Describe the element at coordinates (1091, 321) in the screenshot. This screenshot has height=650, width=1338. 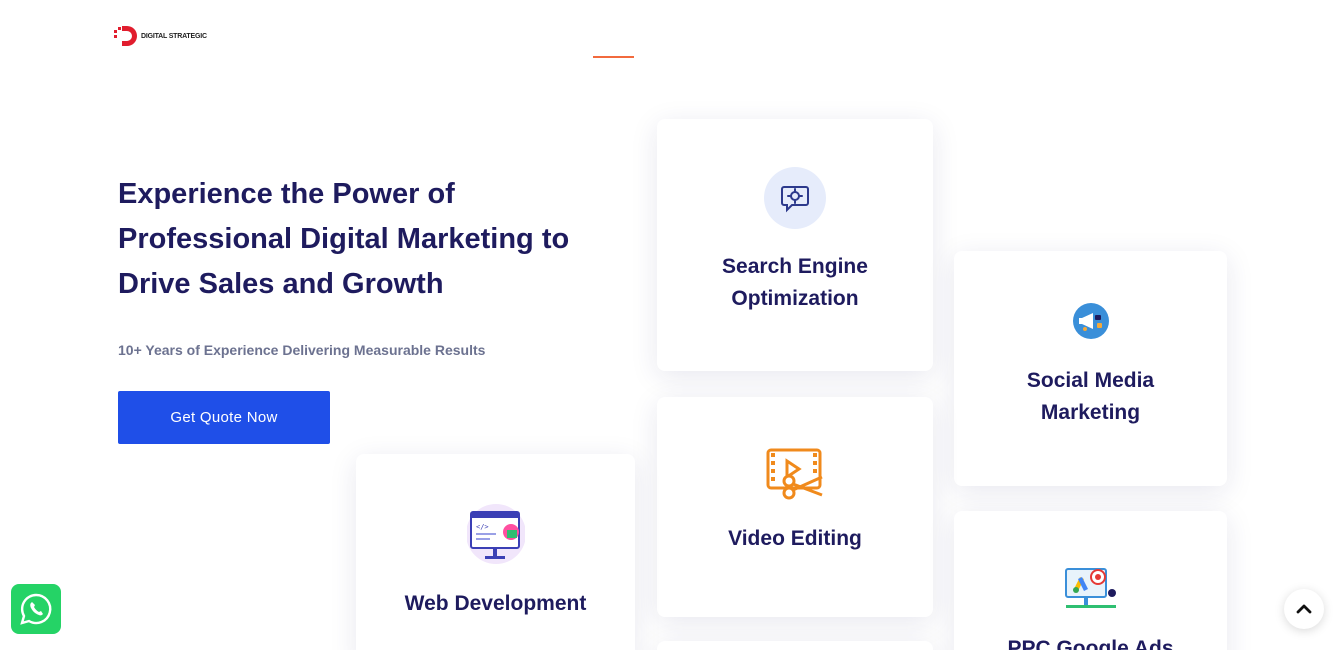
I see `megaphone-icon` at that location.